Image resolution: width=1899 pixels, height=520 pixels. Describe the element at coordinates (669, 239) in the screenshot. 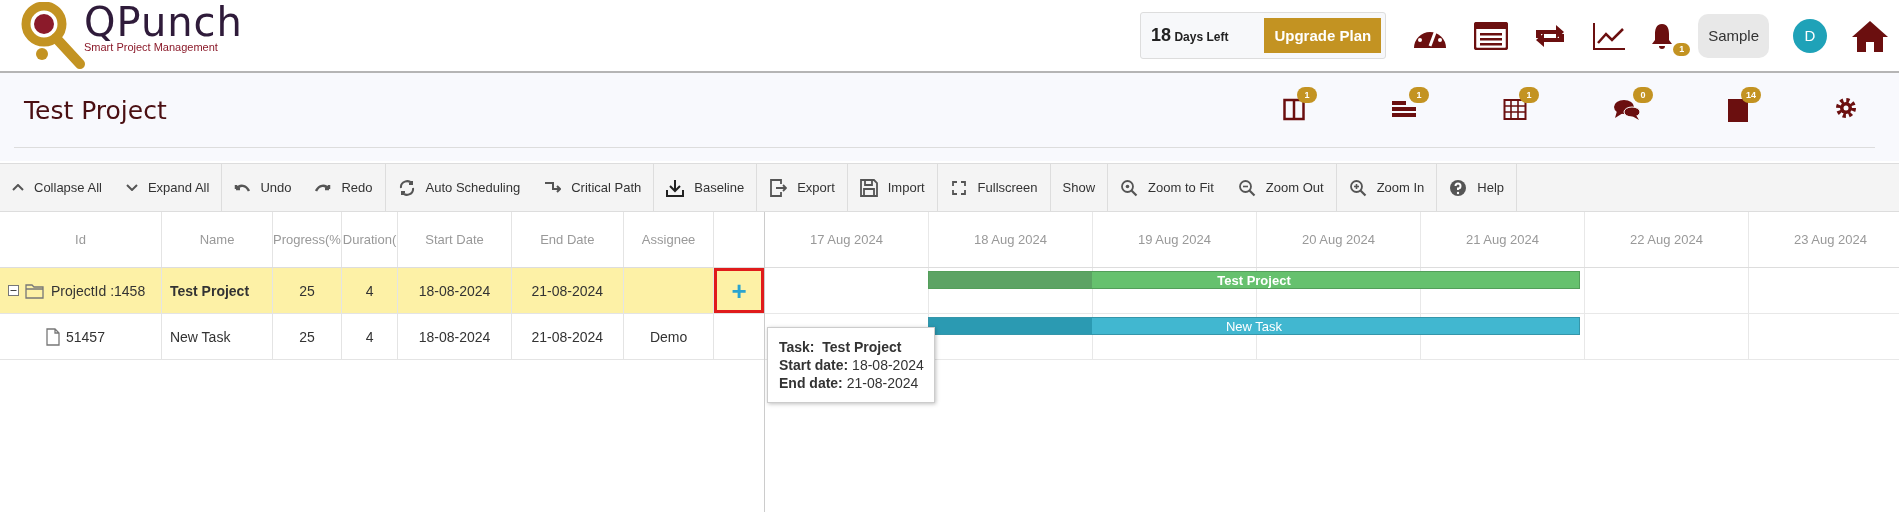

I see `column-header: Assignee` at that location.